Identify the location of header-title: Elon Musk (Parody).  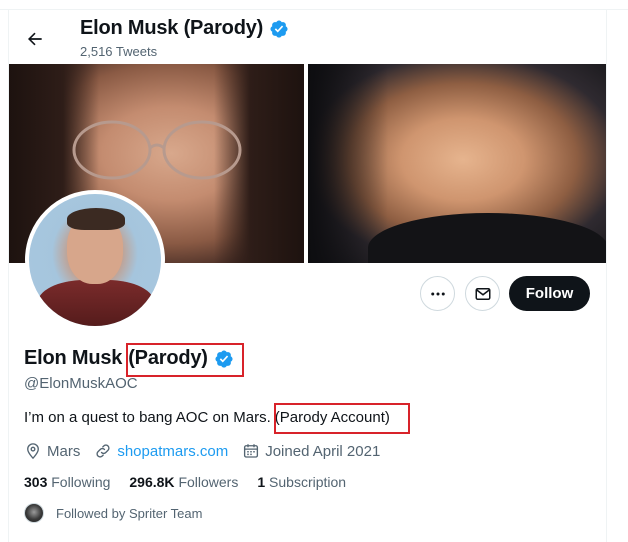
(184, 28).